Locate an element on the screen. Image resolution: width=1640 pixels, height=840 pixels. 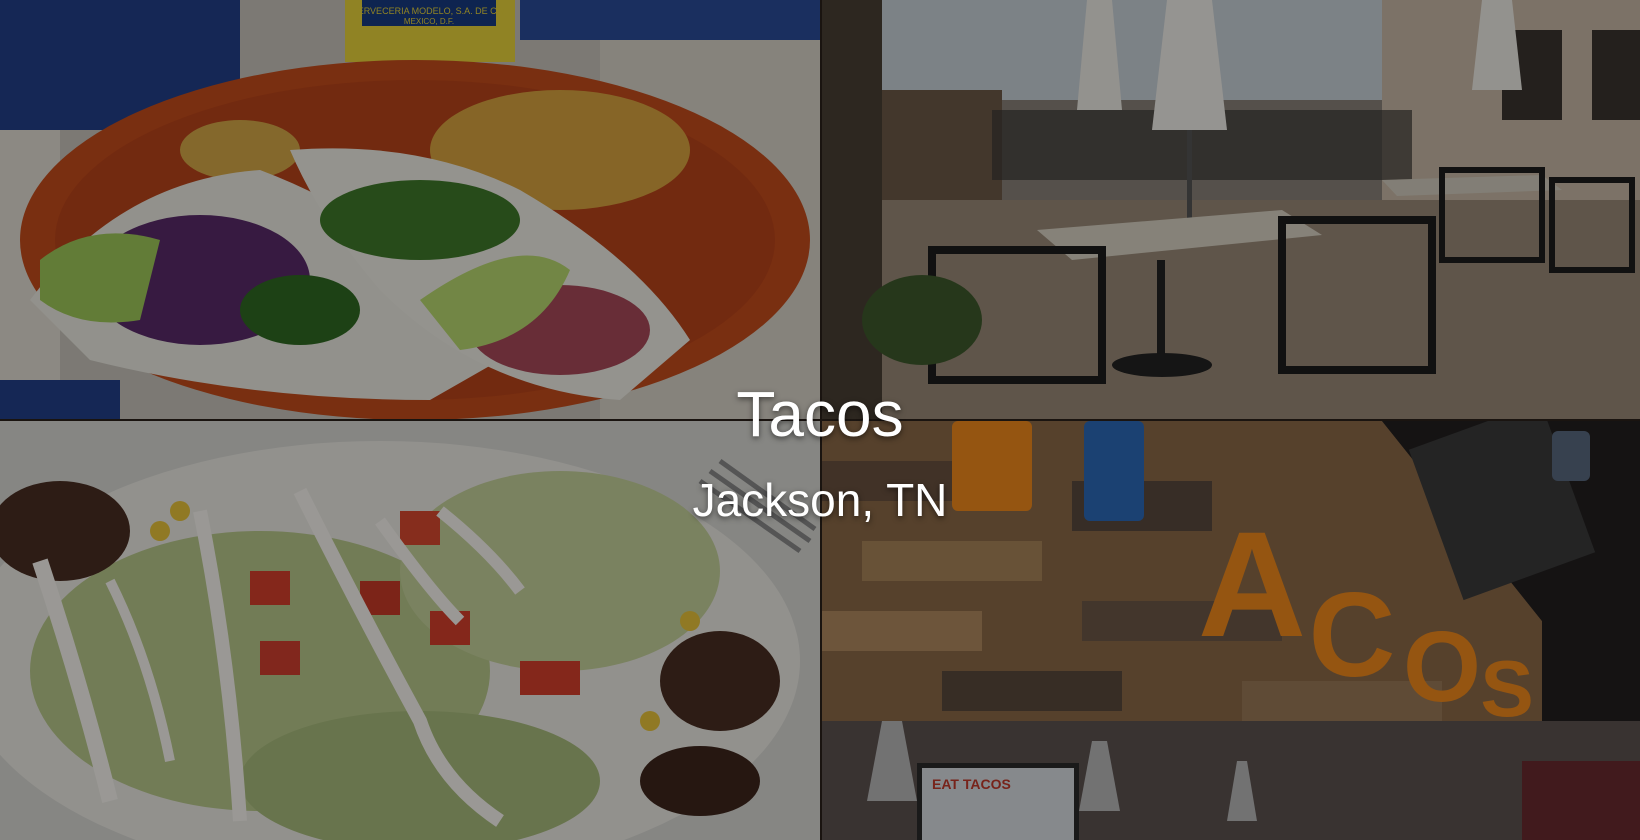
tv-screen-text: EAT TACOS is located at coordinates (971, 784).